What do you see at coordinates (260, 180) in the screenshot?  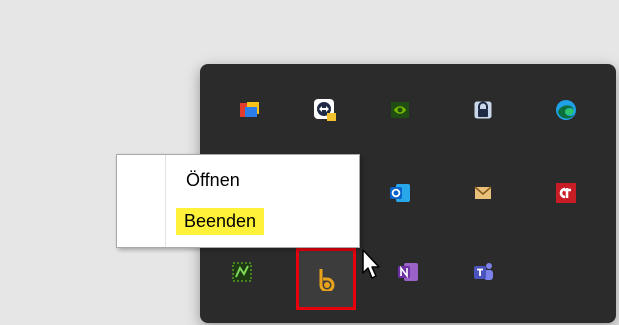 I see `menu-item-open: Öffnen` at bounding box center [260, 180].